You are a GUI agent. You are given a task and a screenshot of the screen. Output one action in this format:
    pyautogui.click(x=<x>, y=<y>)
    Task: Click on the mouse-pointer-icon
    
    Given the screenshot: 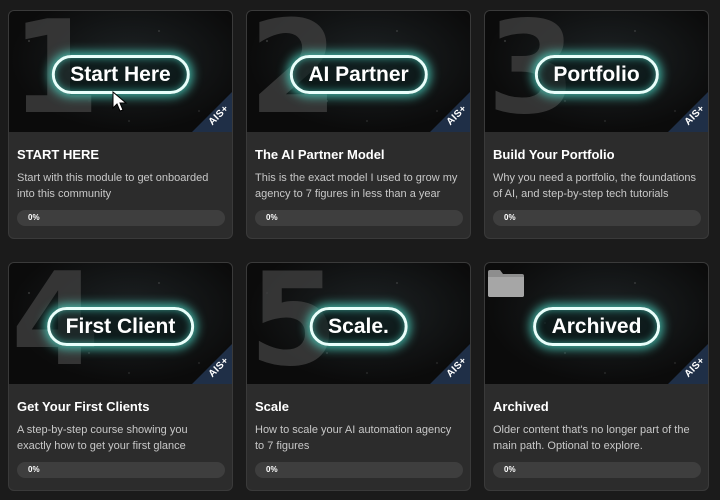 What is the action you would take?
    pyautogui.click(x=120, y=101)
    